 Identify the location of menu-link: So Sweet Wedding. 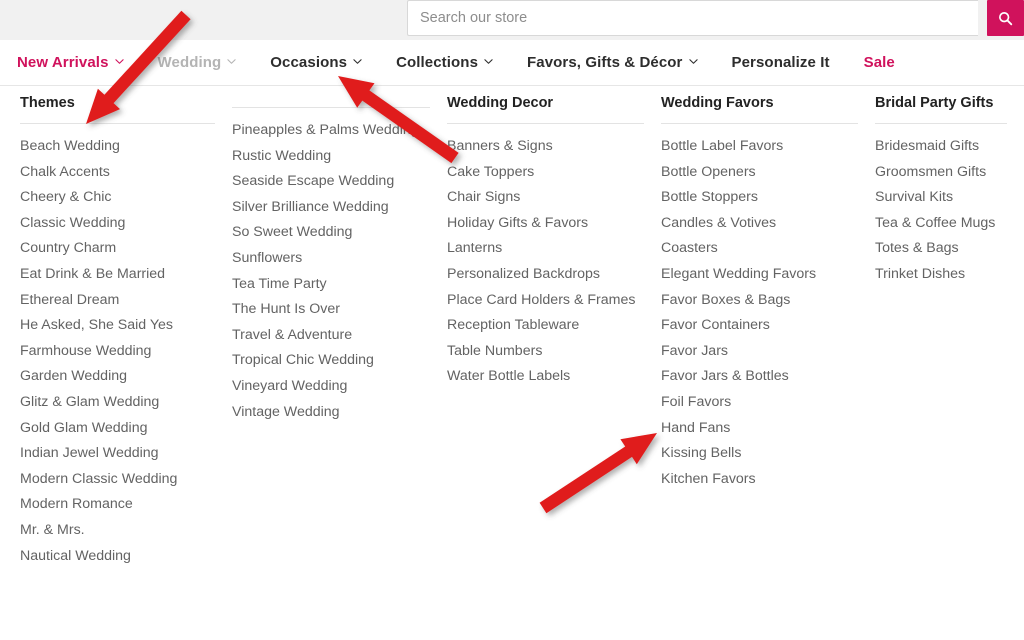
(339, 232).